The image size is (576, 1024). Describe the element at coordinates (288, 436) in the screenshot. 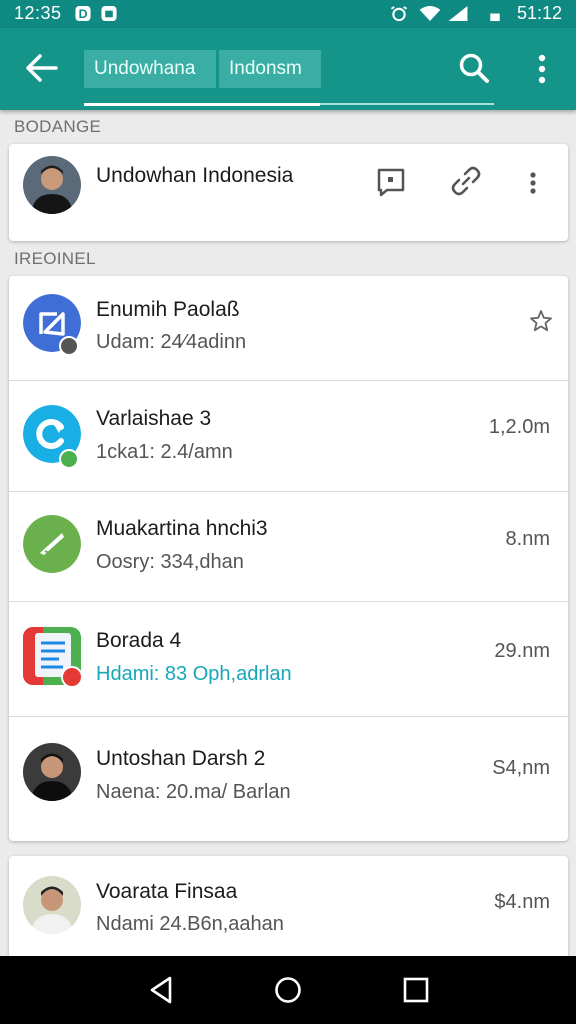

I see `list-item: Varlaishae 3 1cka1: 2.4/amn 1,2.0m` at that location.